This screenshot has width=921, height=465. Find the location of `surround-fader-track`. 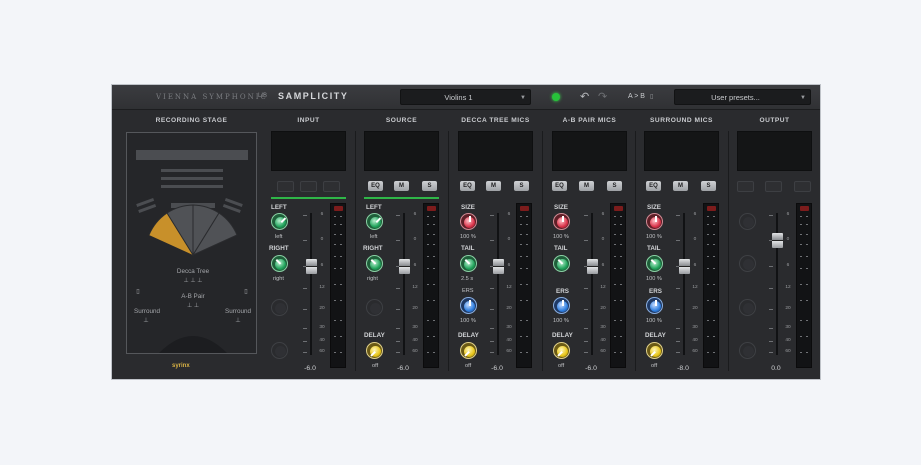

surround-fader-track is located at coordinates (684, 284).